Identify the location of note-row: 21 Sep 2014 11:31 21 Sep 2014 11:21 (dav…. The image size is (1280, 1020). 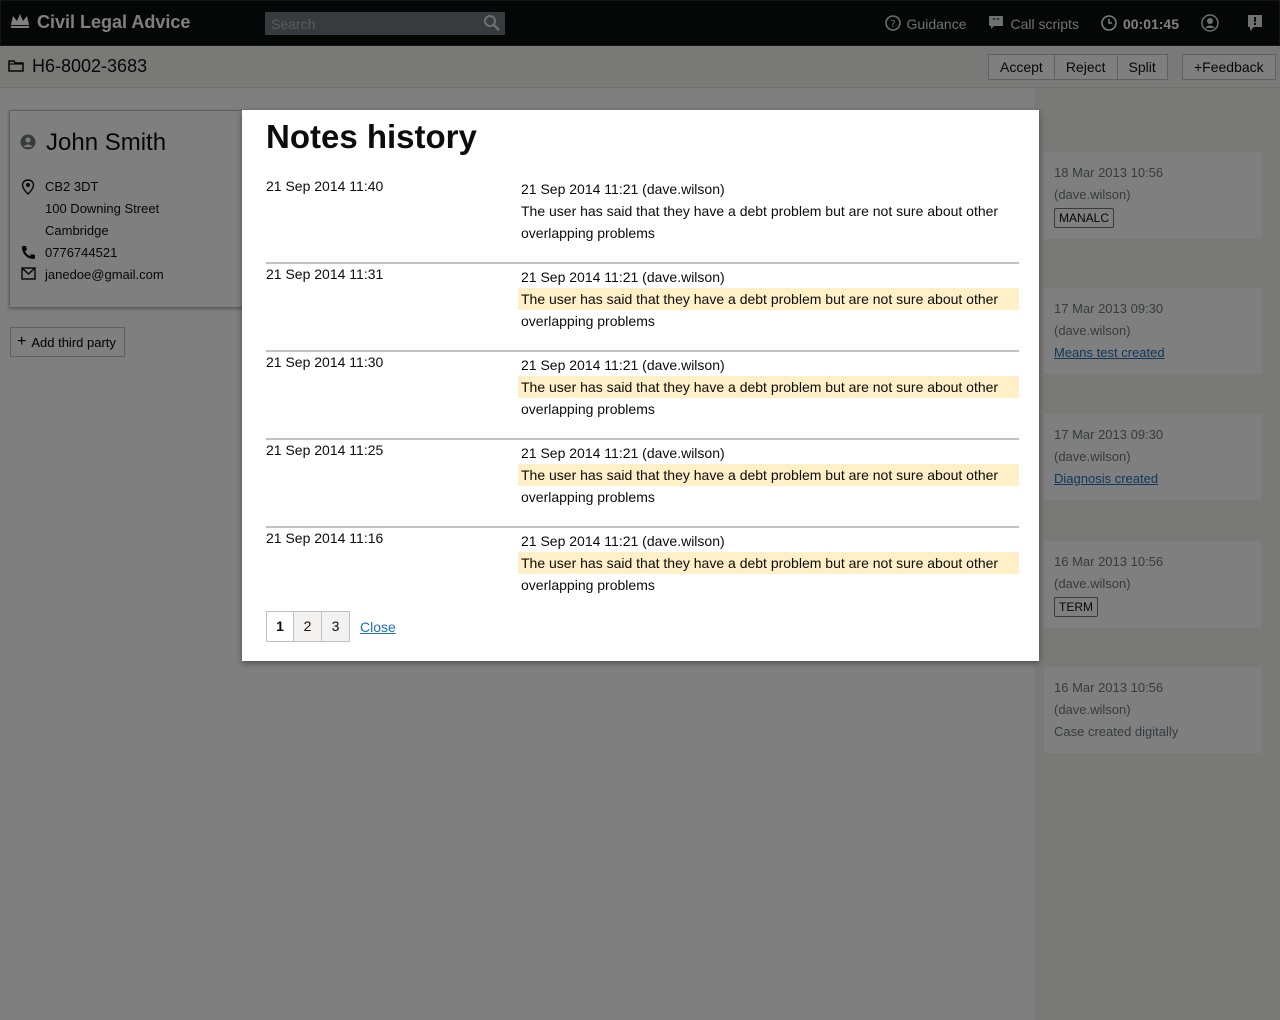
(642, 308).